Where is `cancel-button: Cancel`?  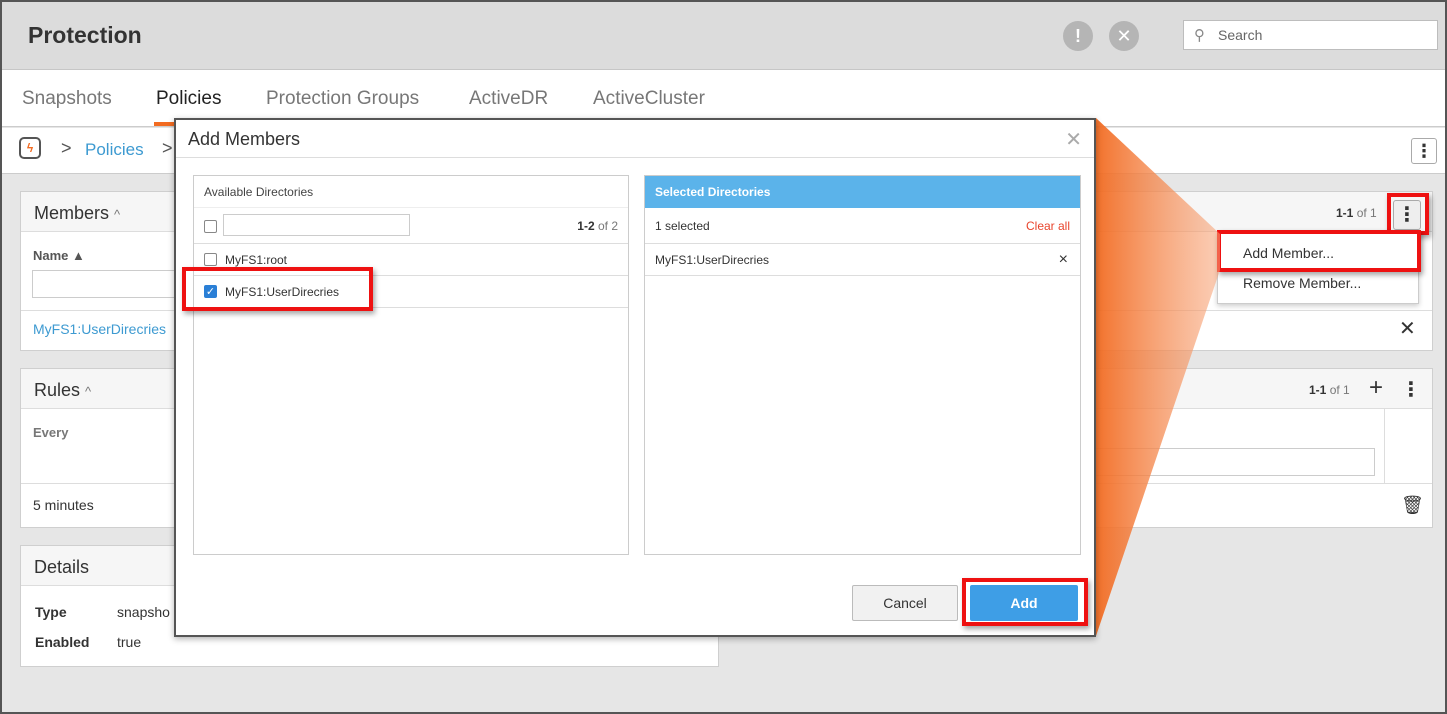 cancel-button: Cancel is located at coordinates (905, 603).